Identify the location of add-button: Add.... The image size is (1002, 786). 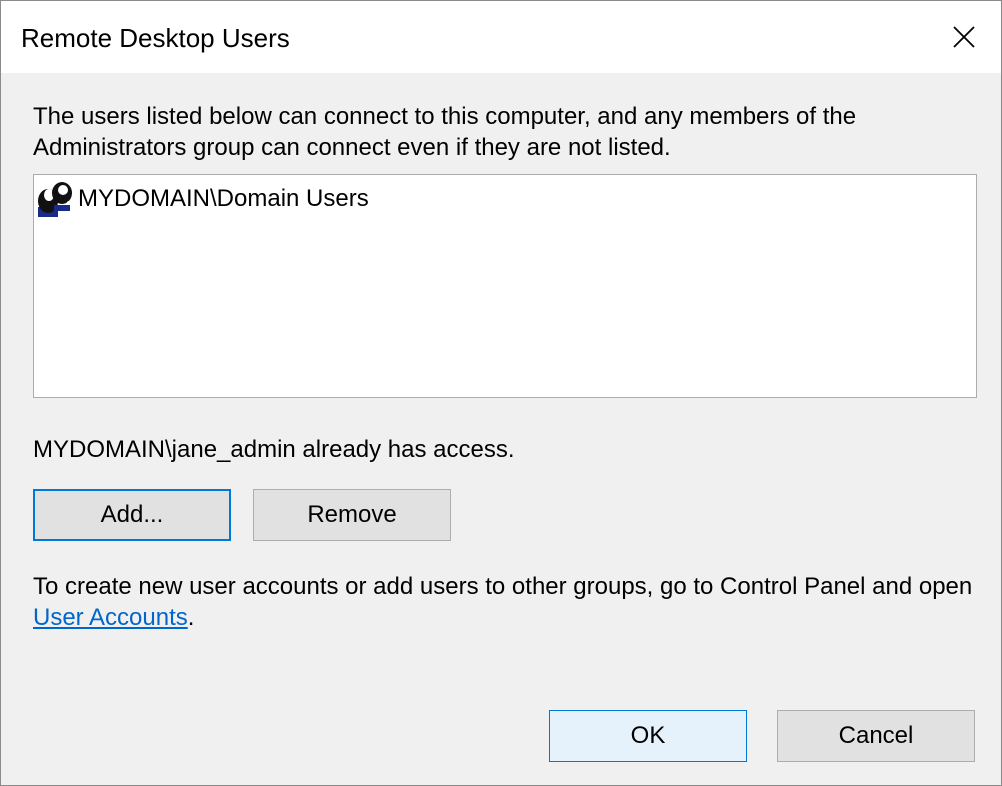
(132, 515).